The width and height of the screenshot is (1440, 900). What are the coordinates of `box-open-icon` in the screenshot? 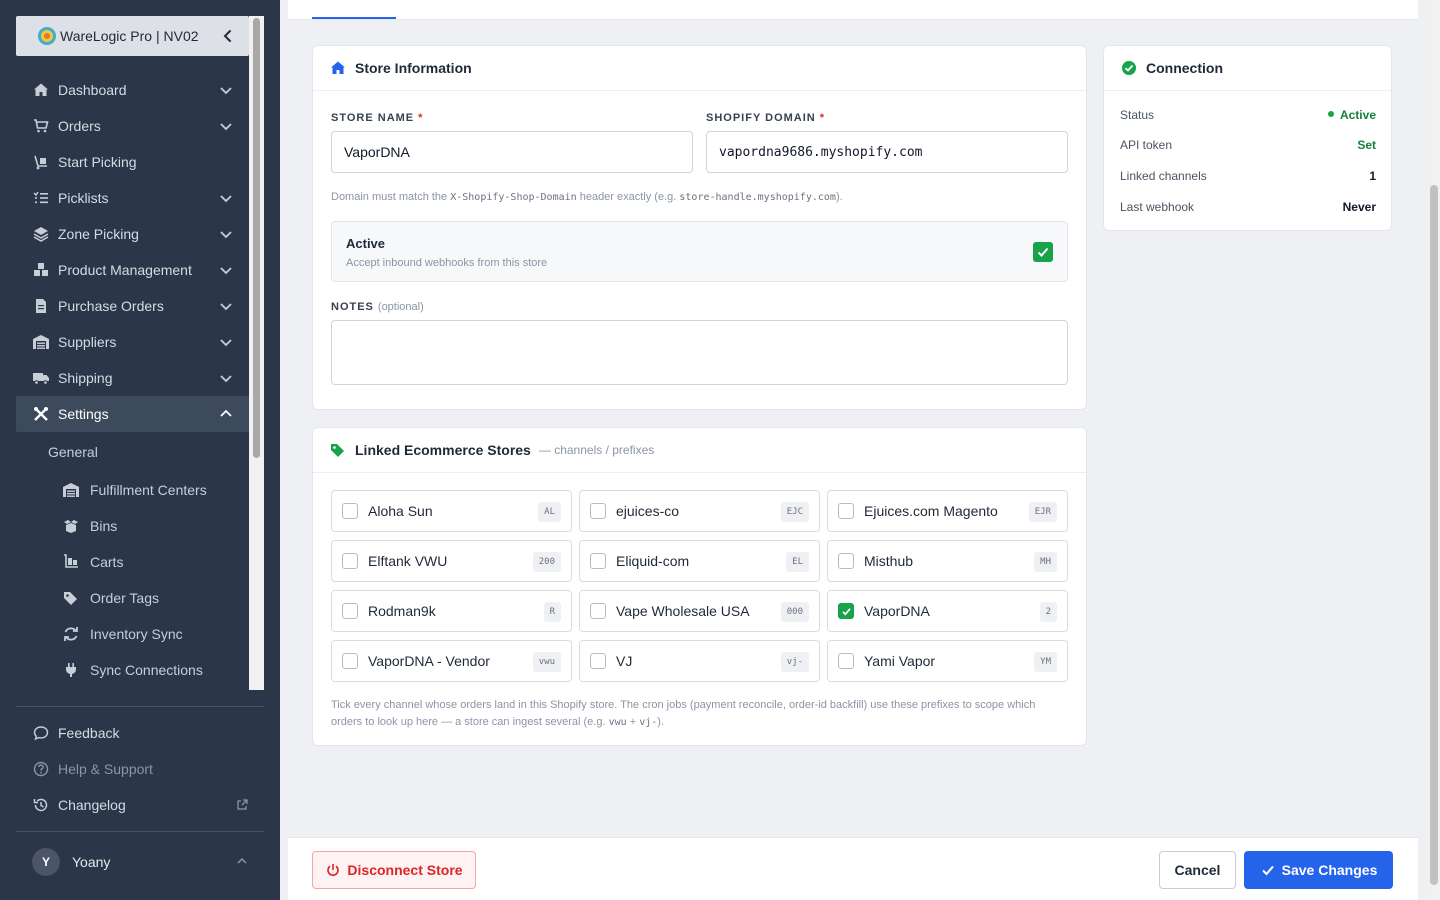 It's located at (71, 526).